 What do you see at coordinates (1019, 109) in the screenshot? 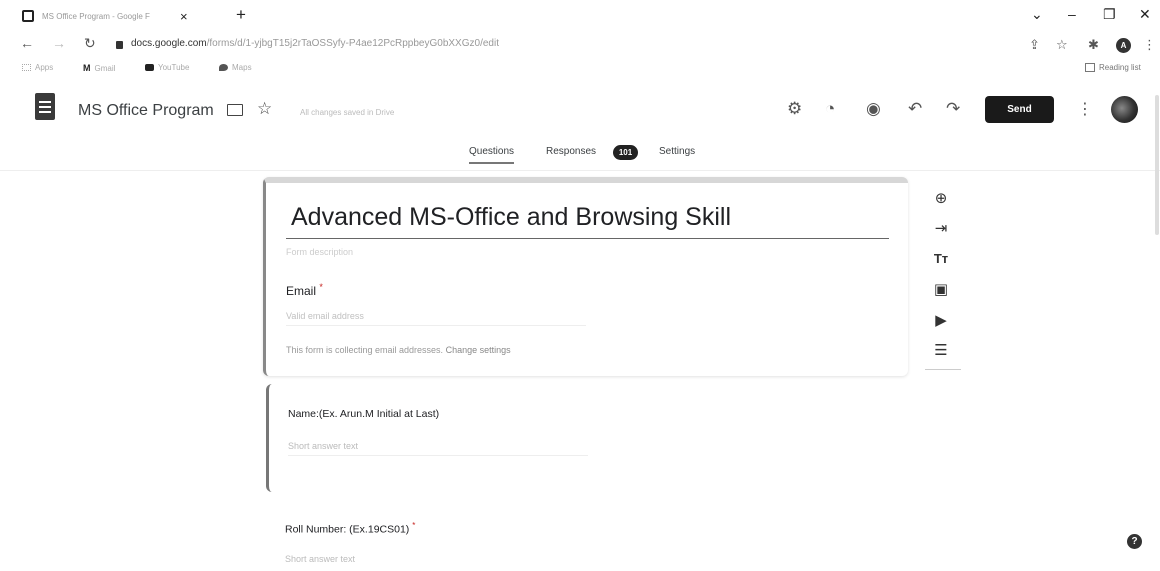
I see `send-button: Send` at bounding box center [1019, 109].